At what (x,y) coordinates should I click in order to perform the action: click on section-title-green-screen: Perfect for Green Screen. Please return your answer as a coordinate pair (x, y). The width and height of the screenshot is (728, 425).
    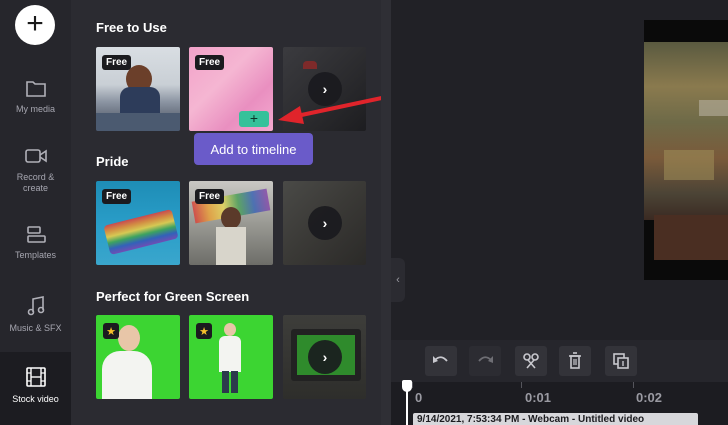
    Looking at the image, I should click on (173, 296).